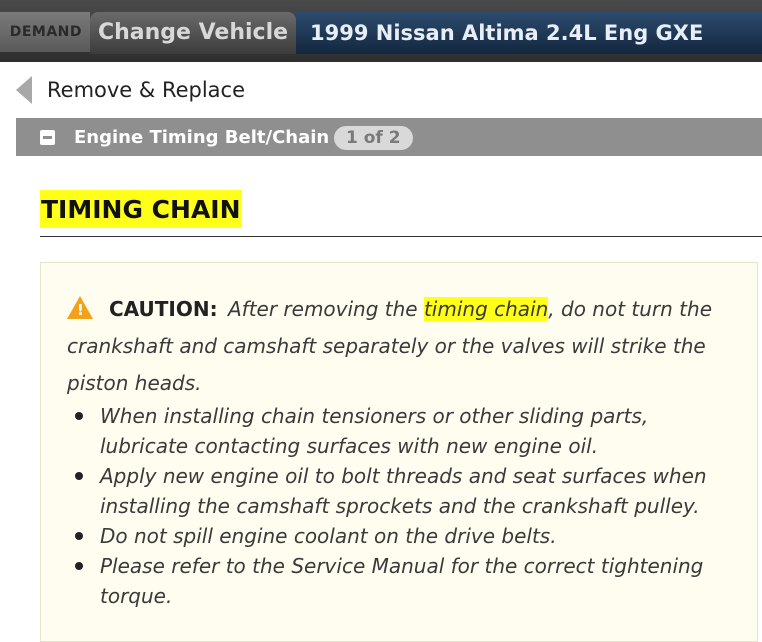  I want to click on vehicle-title: 1999 Nissan Altima 2.4L Eng GXE, so click(529, 33).